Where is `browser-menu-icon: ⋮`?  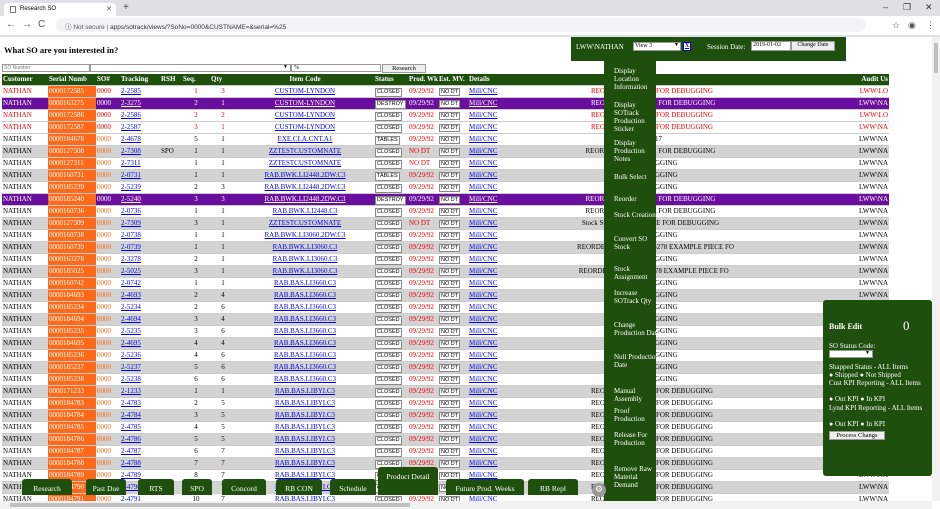
browser-menu-icon: ⋮ is located at coordinates (930, 25).